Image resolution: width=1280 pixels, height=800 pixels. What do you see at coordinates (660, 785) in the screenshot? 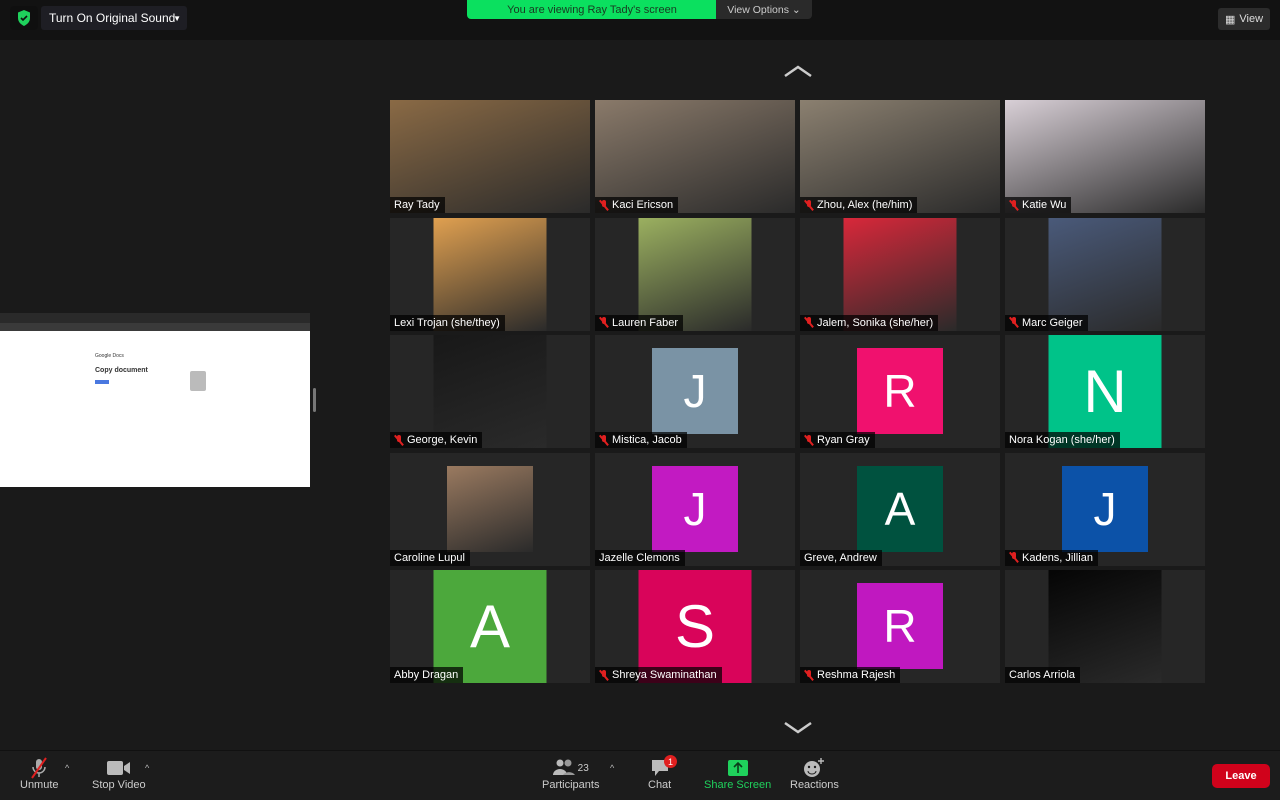
I see `chat-label: Chat` at bounding box center [660, 785].